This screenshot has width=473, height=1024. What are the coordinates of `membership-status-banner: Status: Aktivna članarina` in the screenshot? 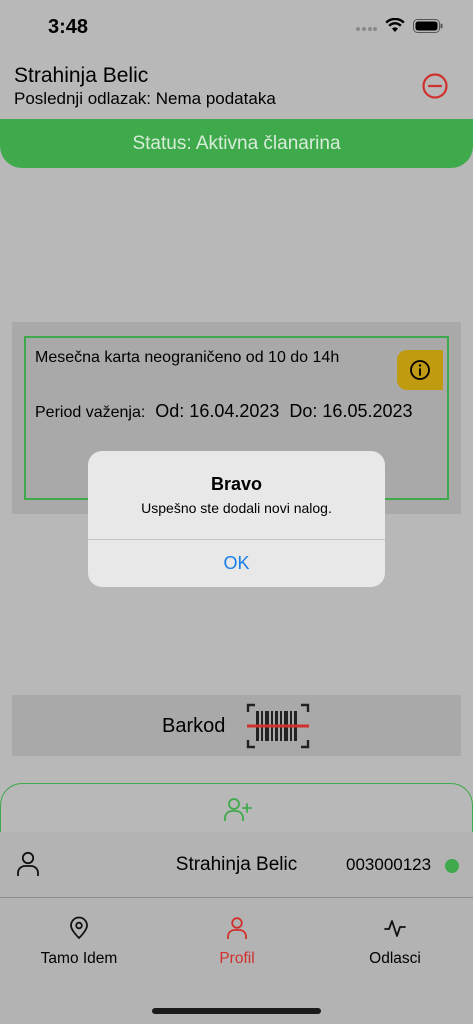 It's located at (236, 143).